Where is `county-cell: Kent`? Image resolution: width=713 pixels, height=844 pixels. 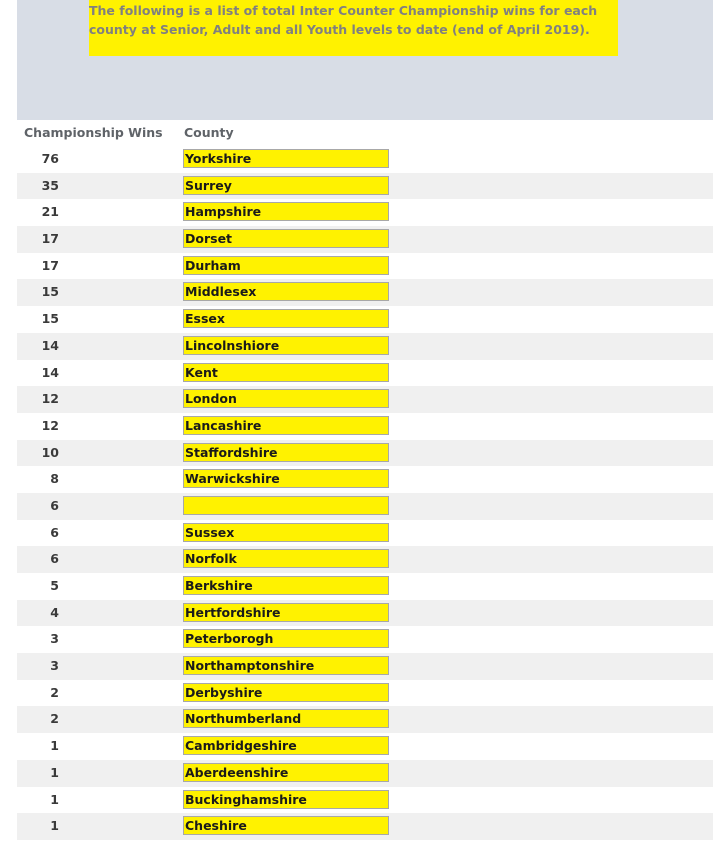 county-cell: Kent is located at coordinates (286, 372).